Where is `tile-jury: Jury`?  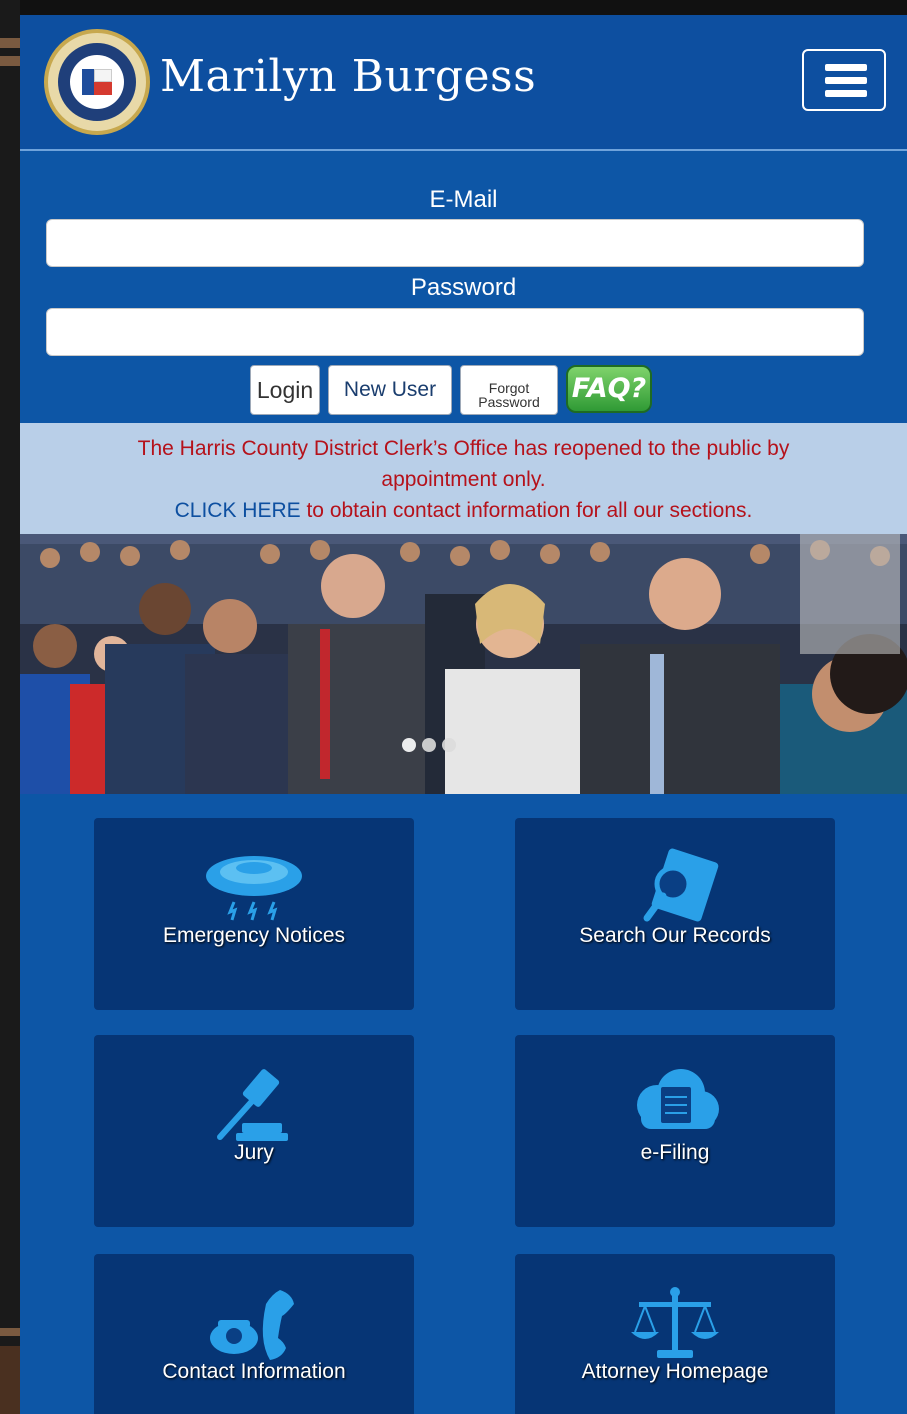
tile-jury: Jury is located at coordinates (254, 1131).